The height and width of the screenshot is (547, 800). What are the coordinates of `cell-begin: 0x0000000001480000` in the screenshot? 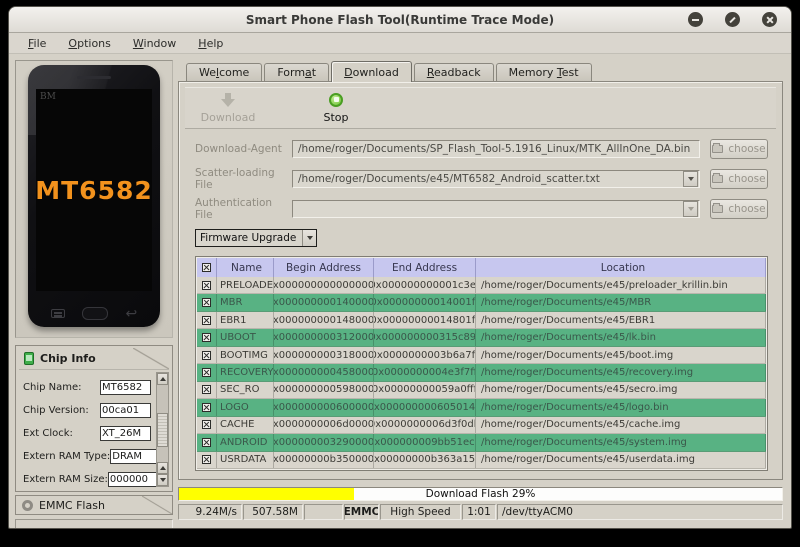 It's located at (324, 320).